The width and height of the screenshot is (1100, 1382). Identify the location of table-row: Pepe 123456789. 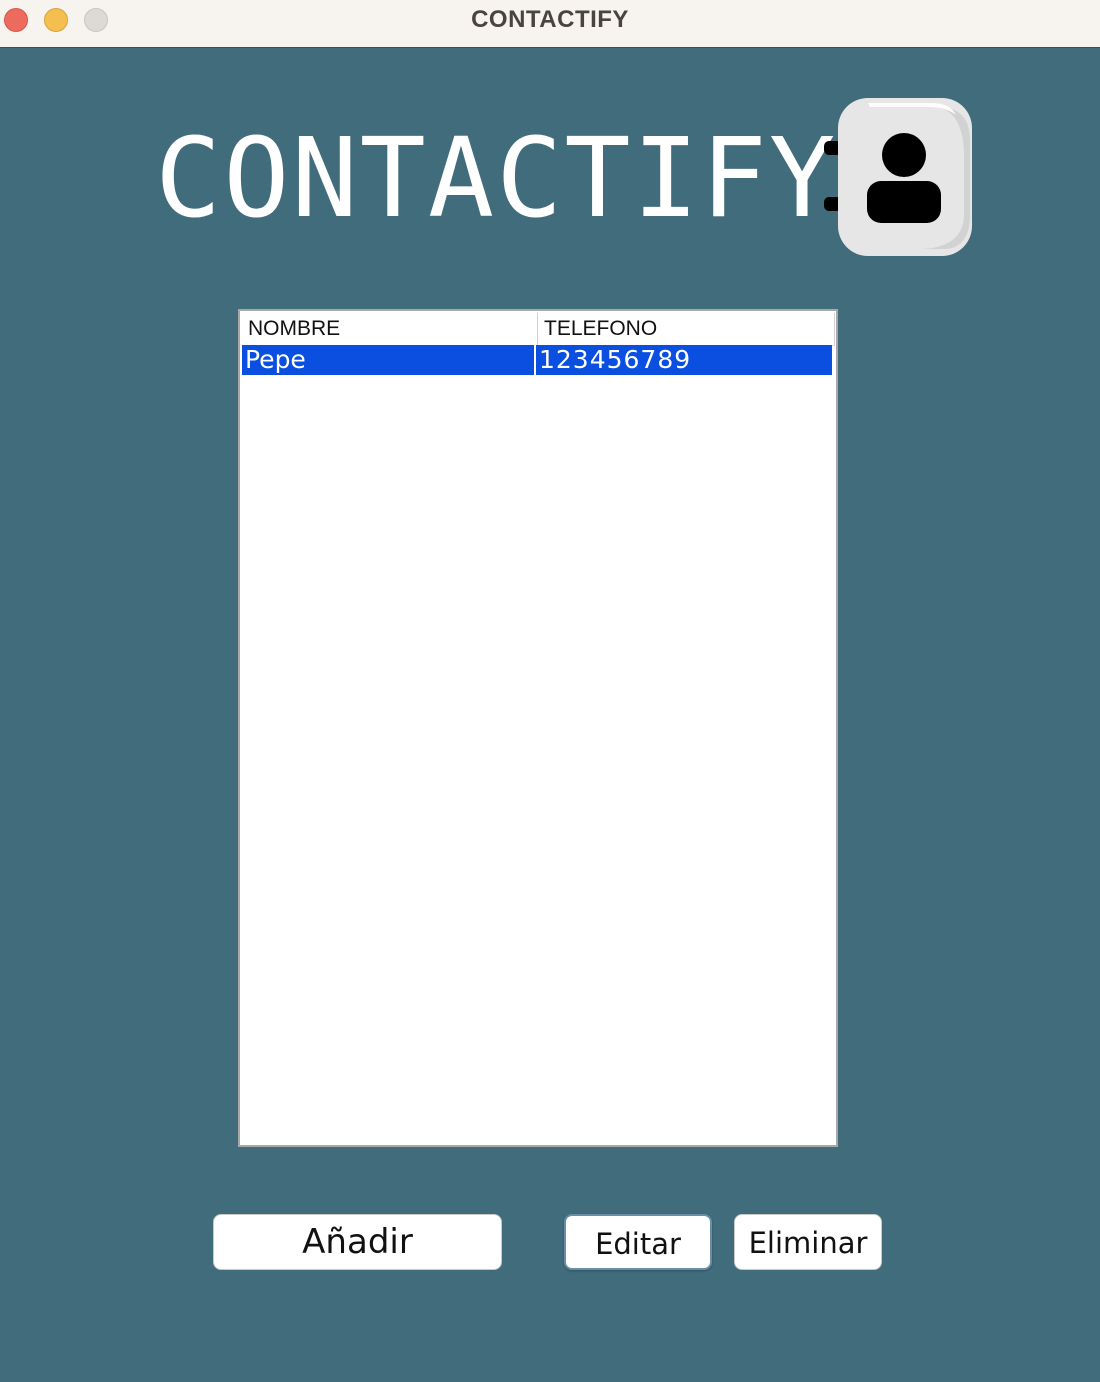
(537, 360).